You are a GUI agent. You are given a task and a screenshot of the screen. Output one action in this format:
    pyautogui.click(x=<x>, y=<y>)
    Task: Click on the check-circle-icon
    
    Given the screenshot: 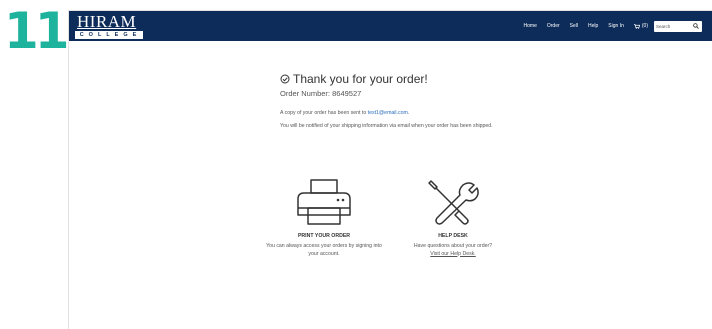 What is the action you would take?
    pyautogui.click(x=285, y=79)
    